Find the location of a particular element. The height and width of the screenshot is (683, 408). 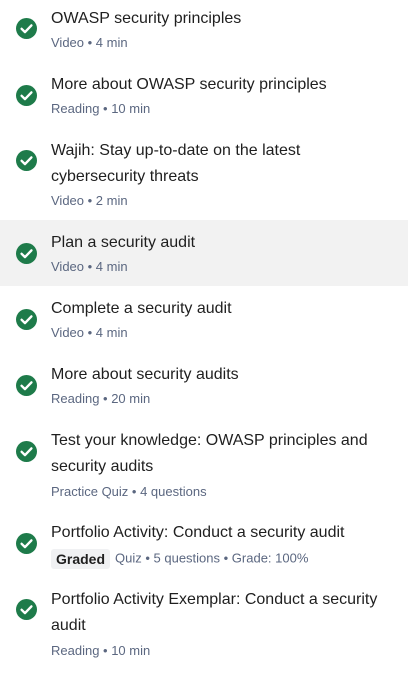

item-meta: Quiz • 5 questions • Grade: 100% is located at coordinates (212, 558).